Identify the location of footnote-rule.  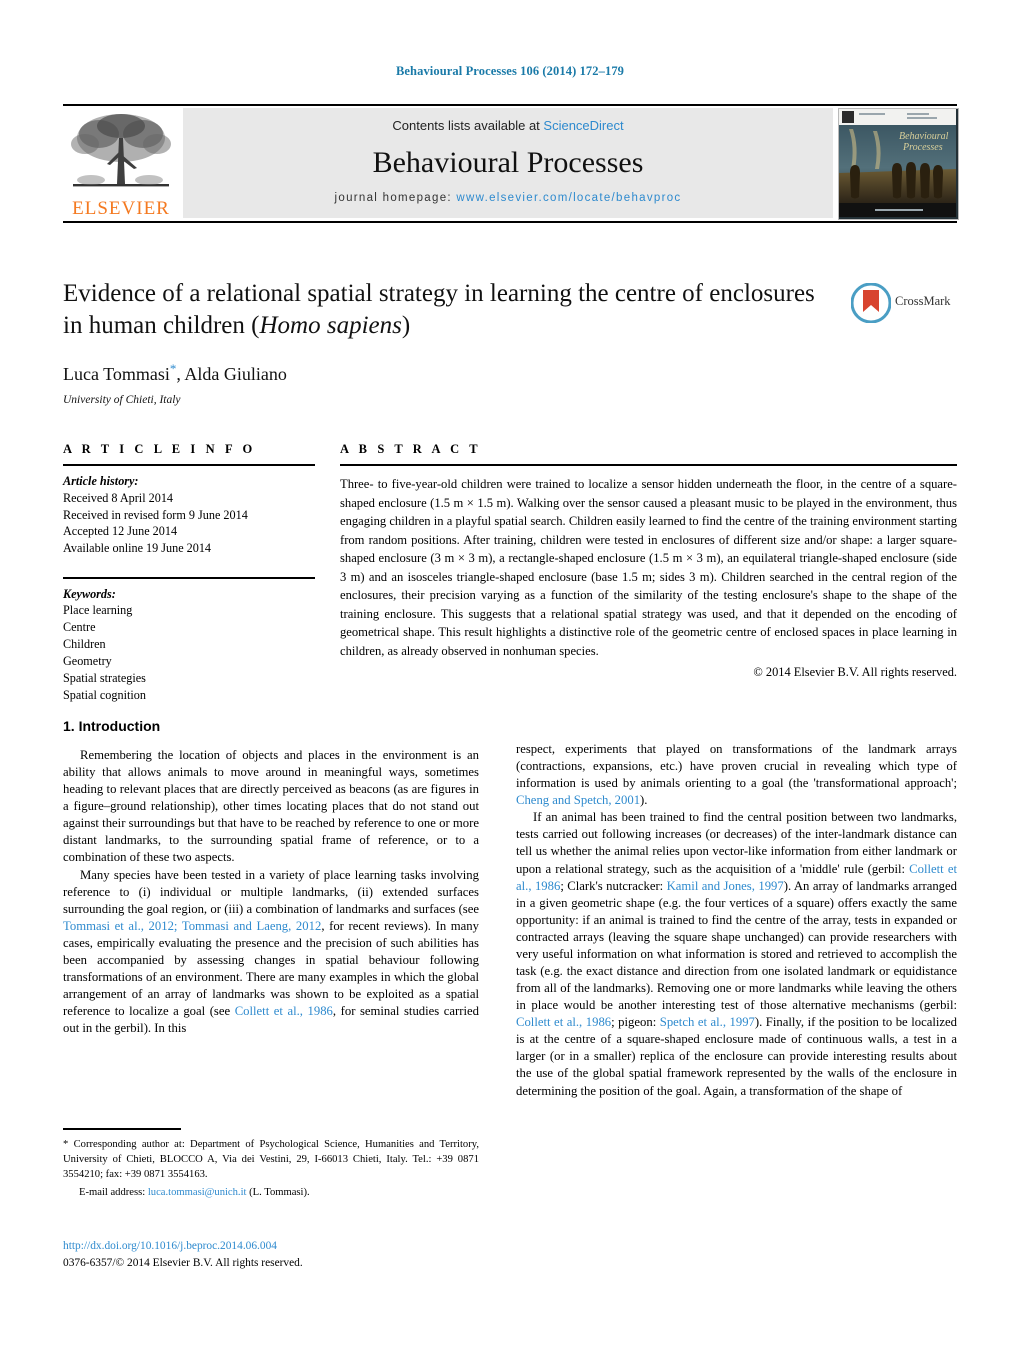
(122, 1129).